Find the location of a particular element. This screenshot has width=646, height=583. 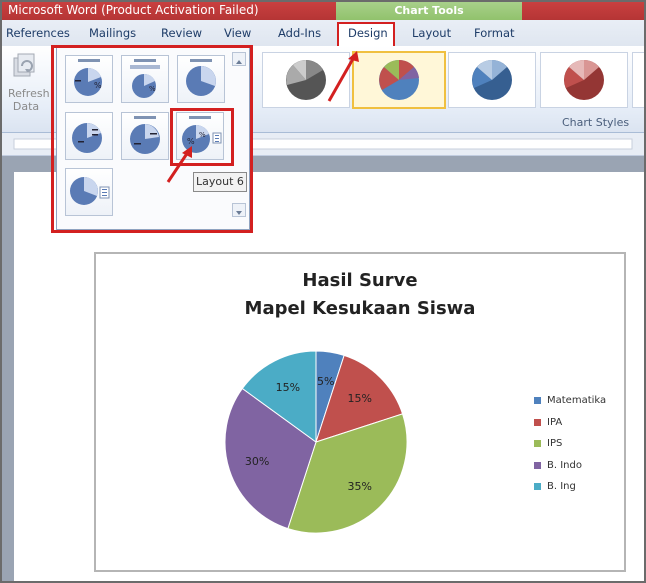

chart-title-line2: Mapel Kesukaan Siswa is located at coordinates (360, 308).